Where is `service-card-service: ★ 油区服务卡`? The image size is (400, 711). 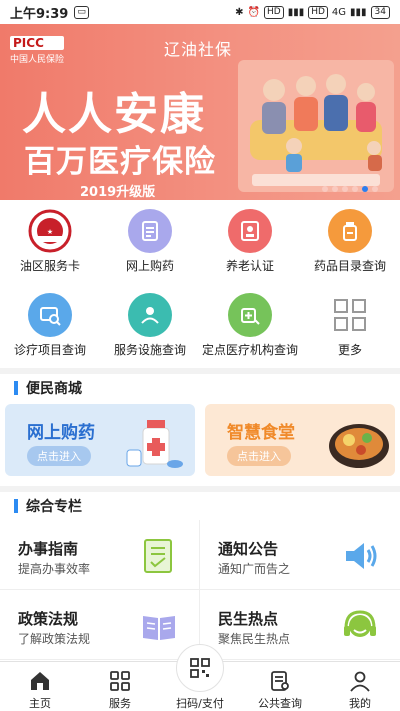 service-card-service: ★ 油区服务卡 is located at coordinates (50, 241).